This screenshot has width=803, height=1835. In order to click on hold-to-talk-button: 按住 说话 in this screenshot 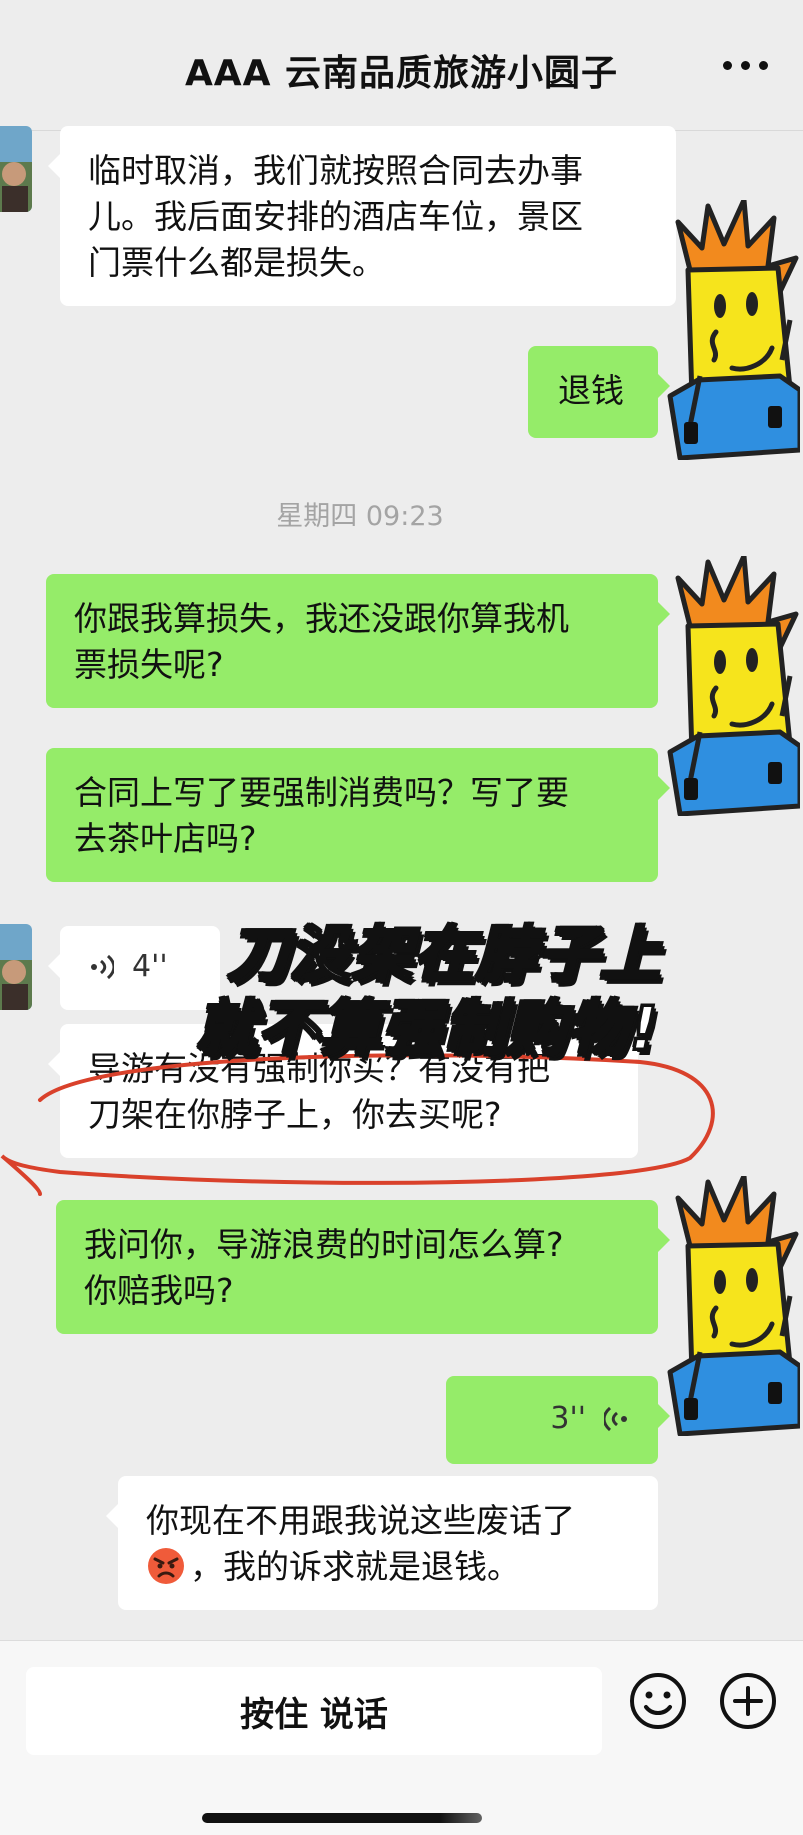, I will do `click(314, 1711)`.